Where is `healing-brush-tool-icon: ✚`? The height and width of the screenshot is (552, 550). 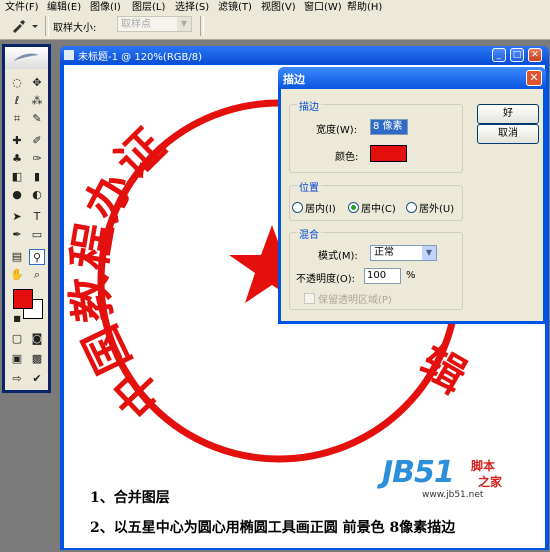
healing-brush-tool-icon: ✚ is located at coordinates (17, 141).